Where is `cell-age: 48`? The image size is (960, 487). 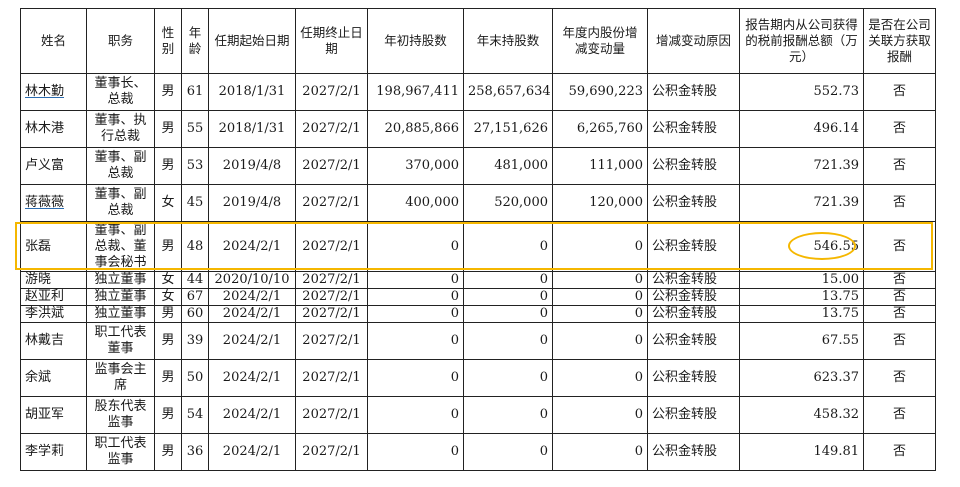 cell-age: 48 is located at coordinates (195, 246).